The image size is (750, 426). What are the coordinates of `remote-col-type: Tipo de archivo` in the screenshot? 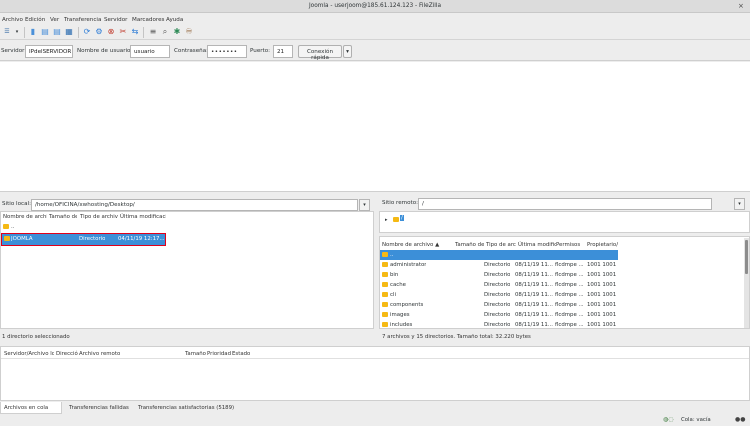 It's located at (501, 245).